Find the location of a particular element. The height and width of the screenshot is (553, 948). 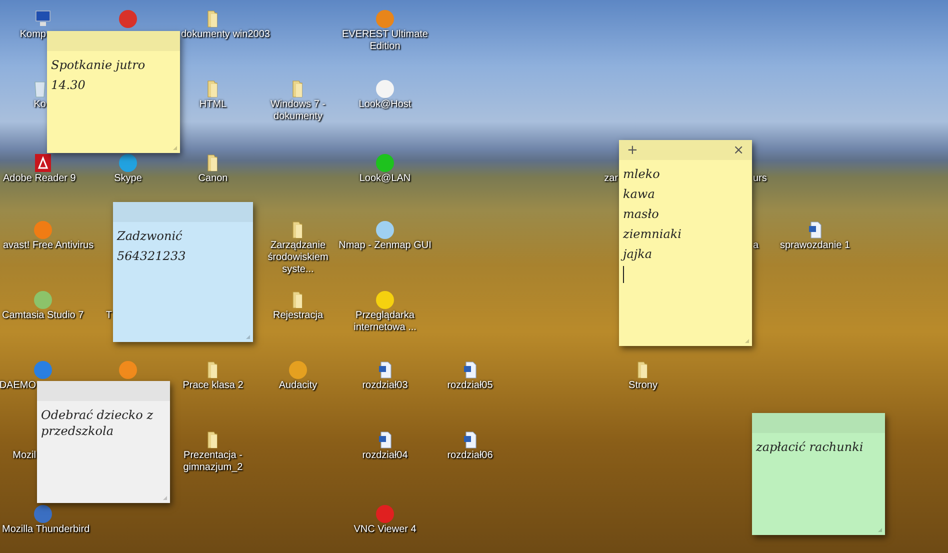

note-text: mleko is located at coordinates (642, 174).